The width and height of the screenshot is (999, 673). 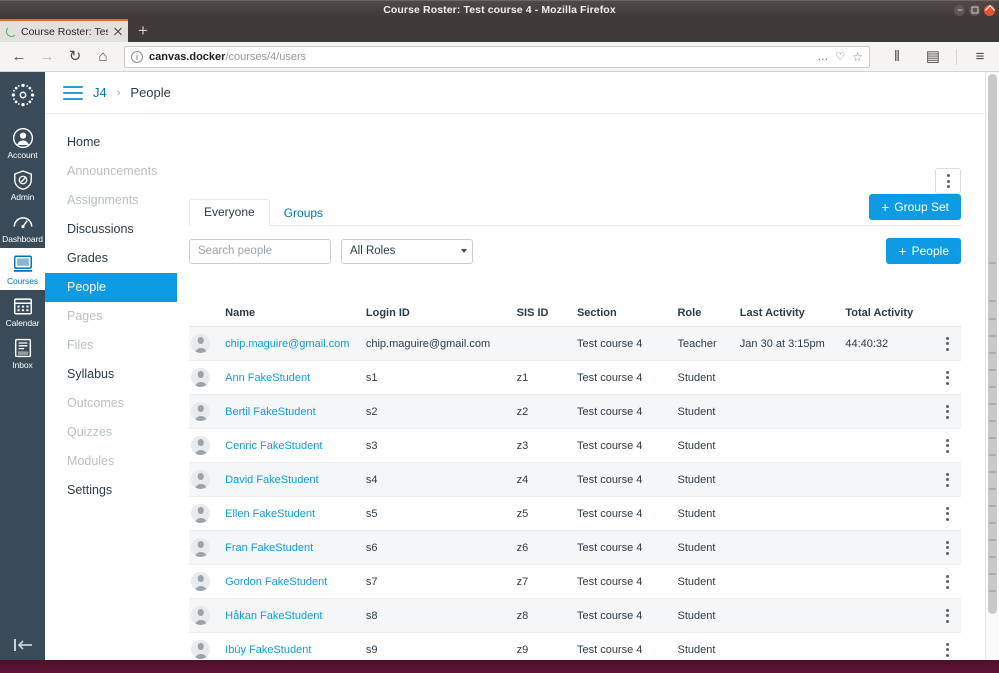 What do you see at coordinates (111, 171) in the screenshot?
I see `coursenav-item-announcements: Announcements` at bounding box center [111, 171].